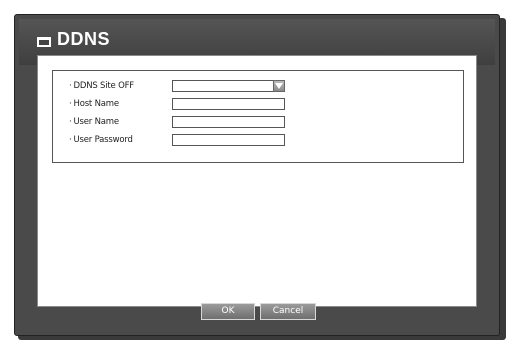  I want to click on host-name-input, so click(228, 104).